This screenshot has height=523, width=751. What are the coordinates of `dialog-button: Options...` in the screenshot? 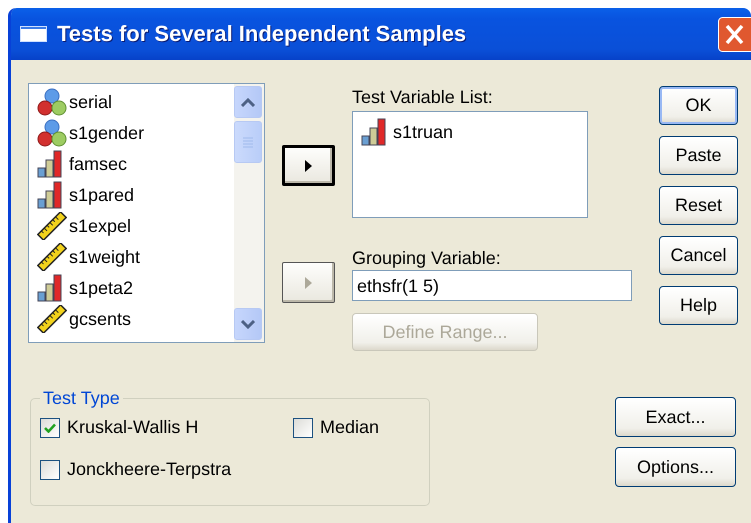 It's located at (675, 467).